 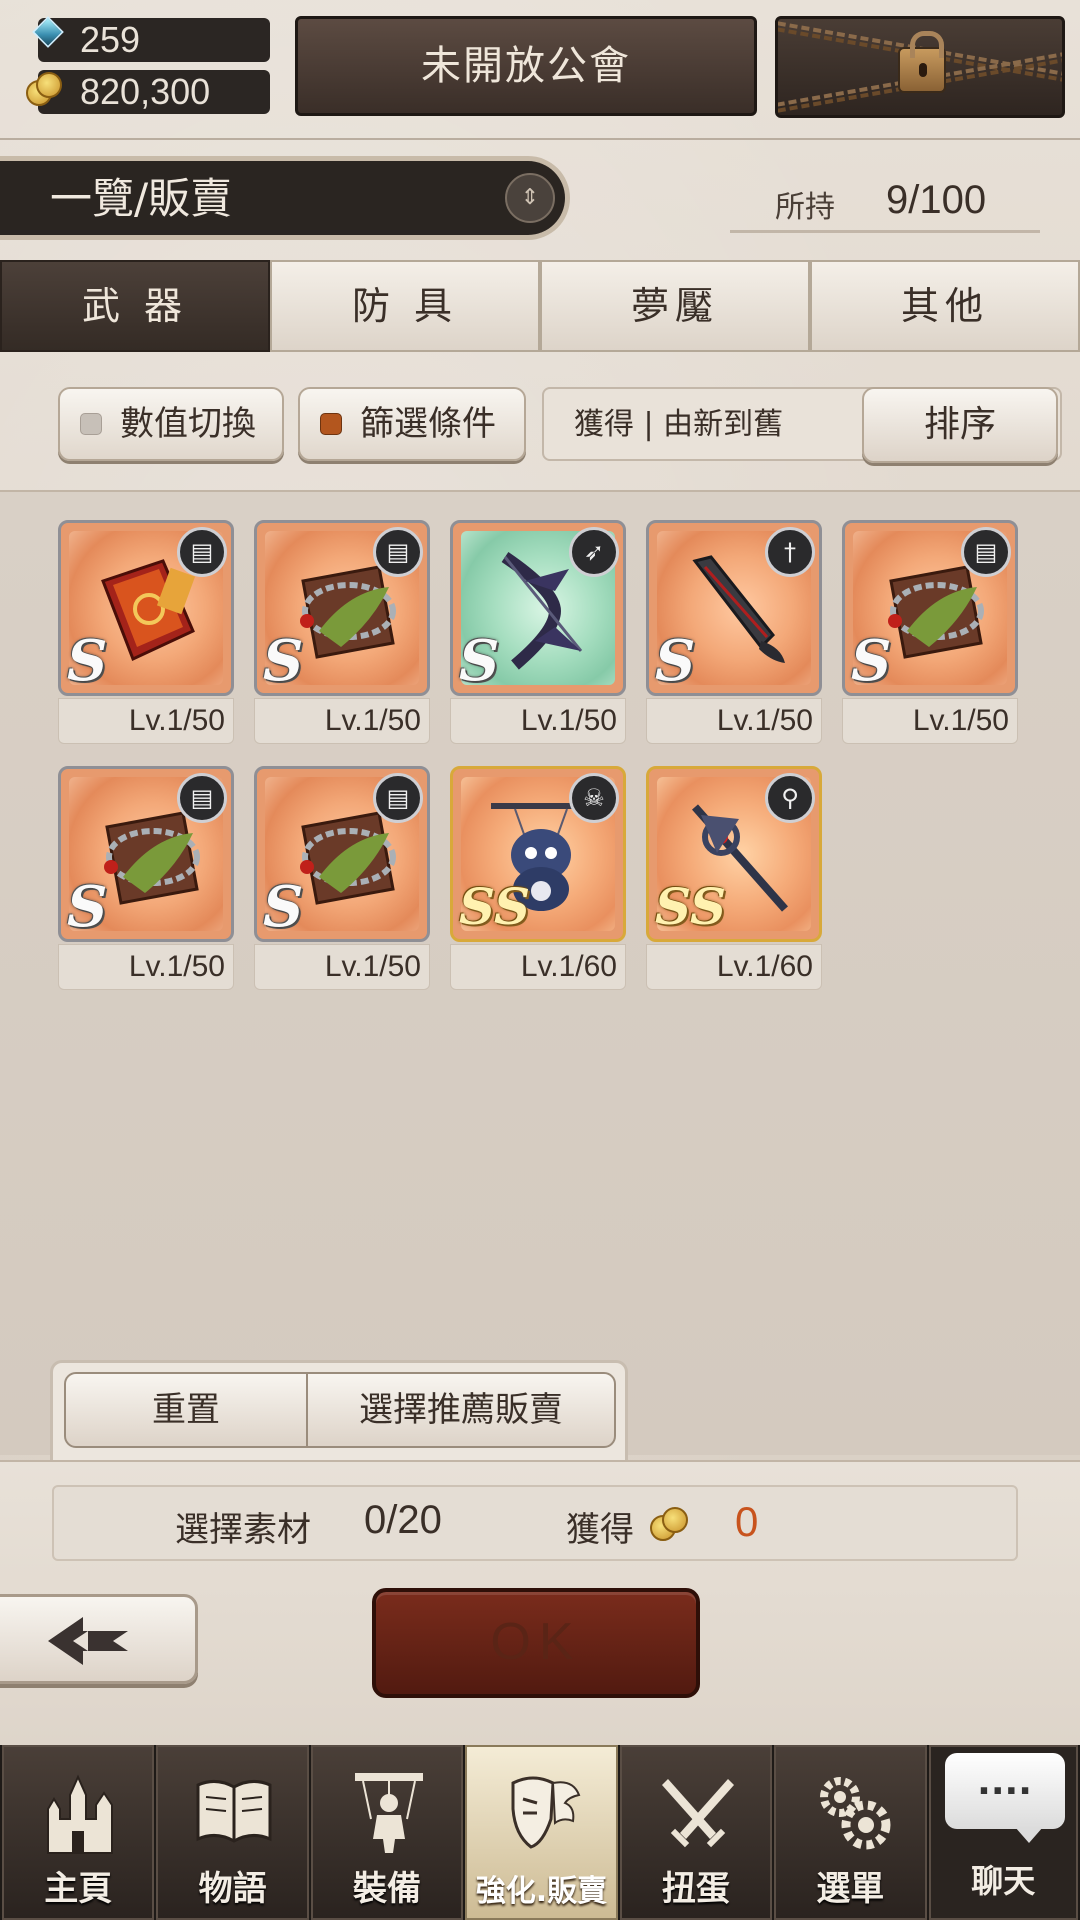 I want to click on filter-conditions-button: 篩選條件, so click(x=412, y=424).